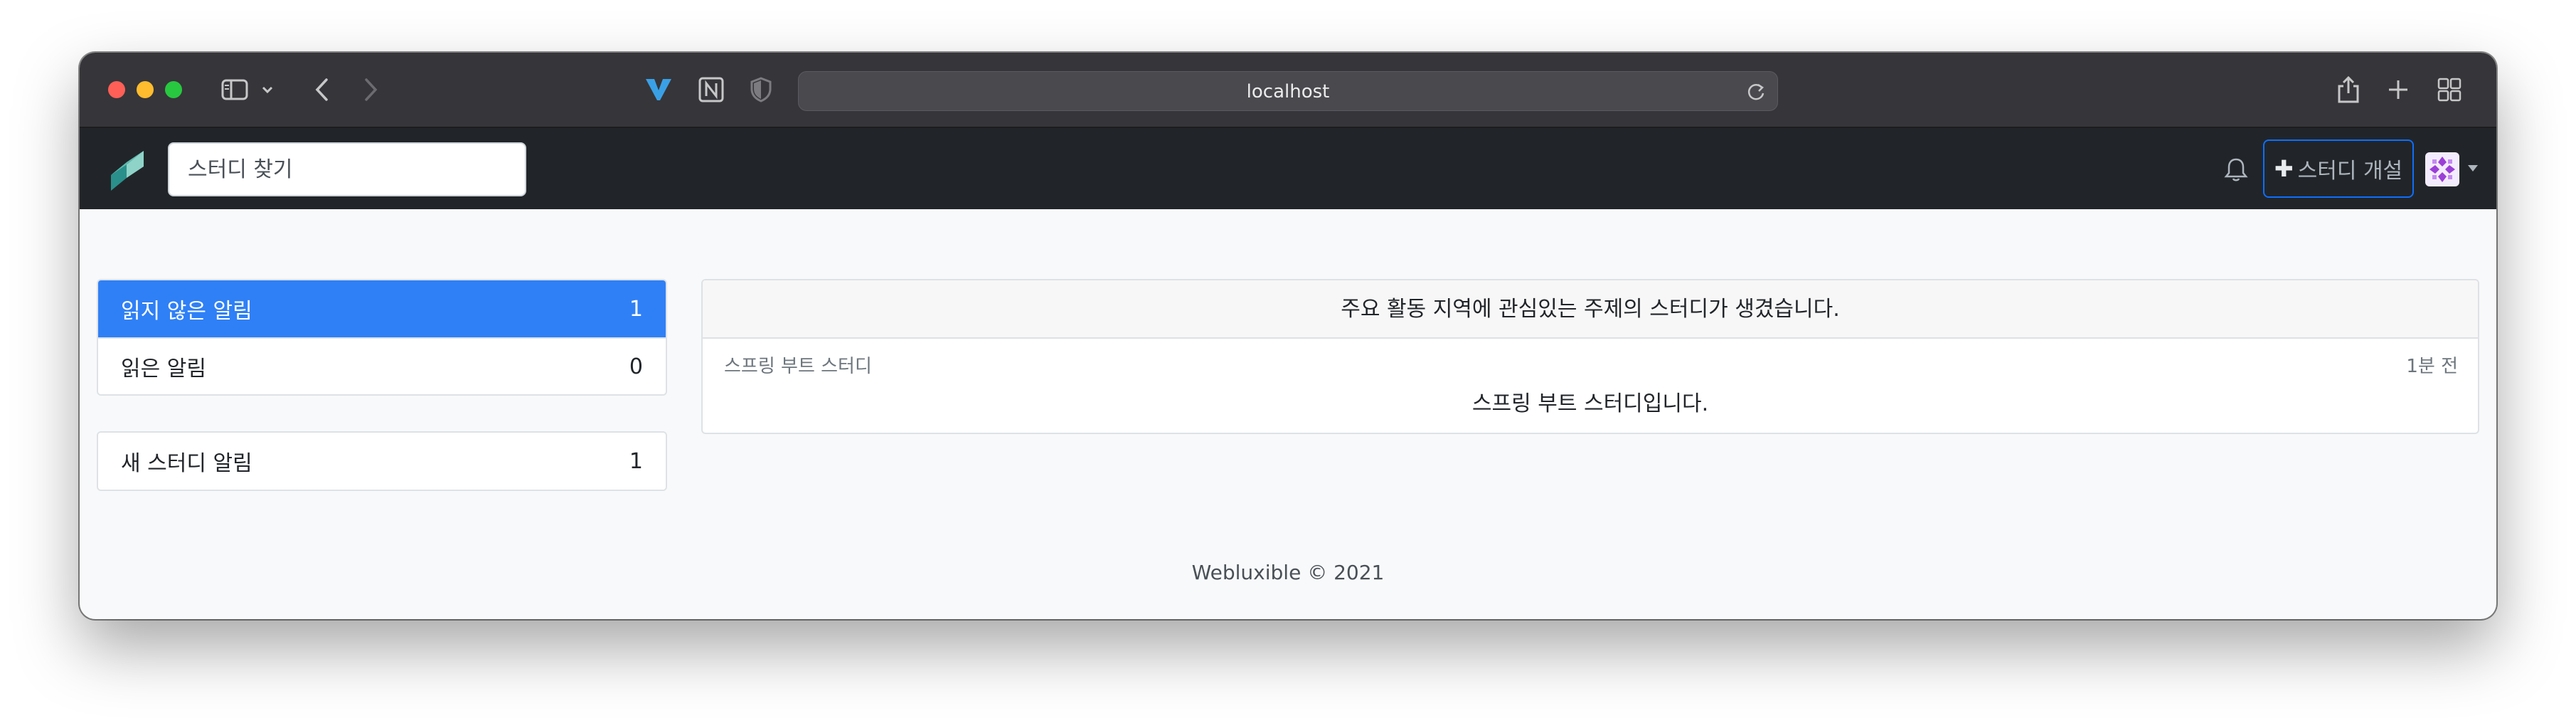 The image size is (2576, 723). What do you see at coordinates (636, 366) in the screenshot?
I see `list-item-count: 0` at bounding box center [636, 366].